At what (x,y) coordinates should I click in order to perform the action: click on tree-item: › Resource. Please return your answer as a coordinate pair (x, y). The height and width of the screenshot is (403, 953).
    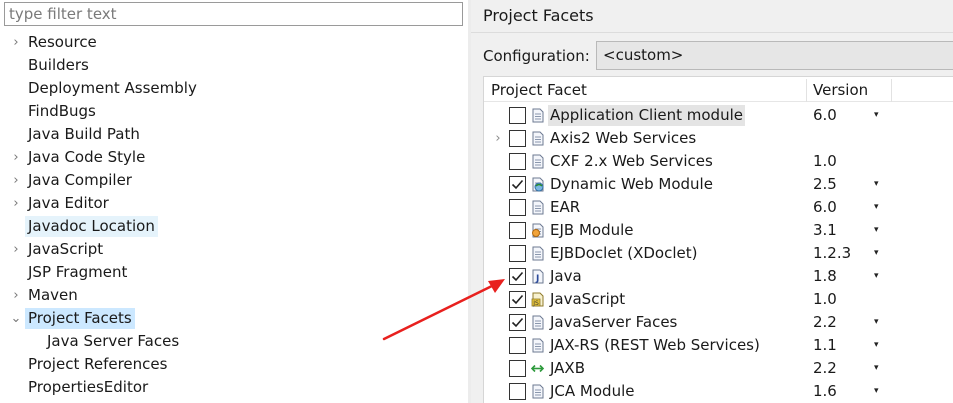
    Looking at the image, I should click on (234, 42).